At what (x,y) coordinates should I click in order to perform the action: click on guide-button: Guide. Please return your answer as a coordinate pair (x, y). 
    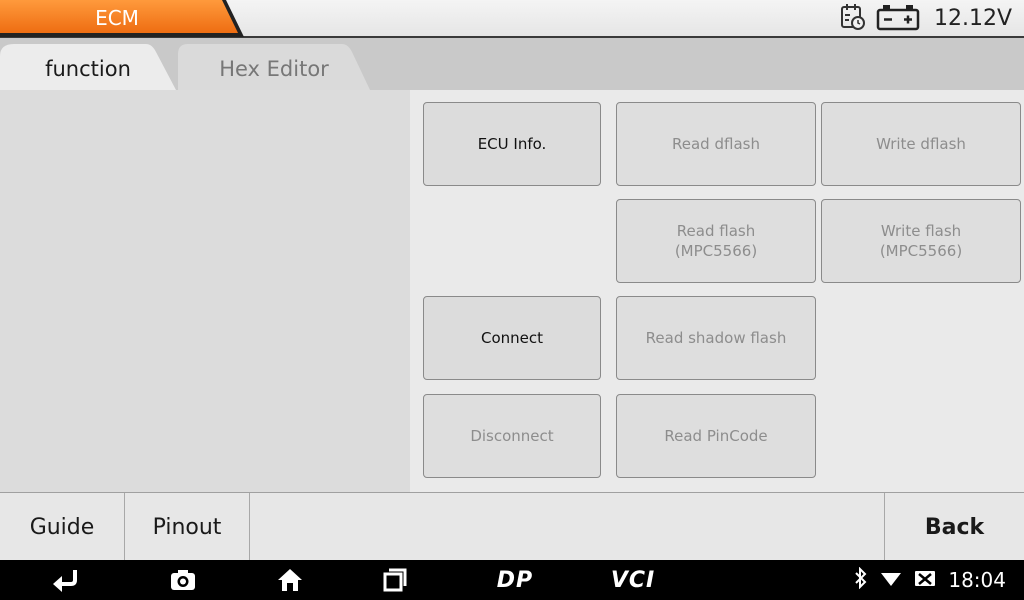
    Looking at the image, I should click on (62, 527).